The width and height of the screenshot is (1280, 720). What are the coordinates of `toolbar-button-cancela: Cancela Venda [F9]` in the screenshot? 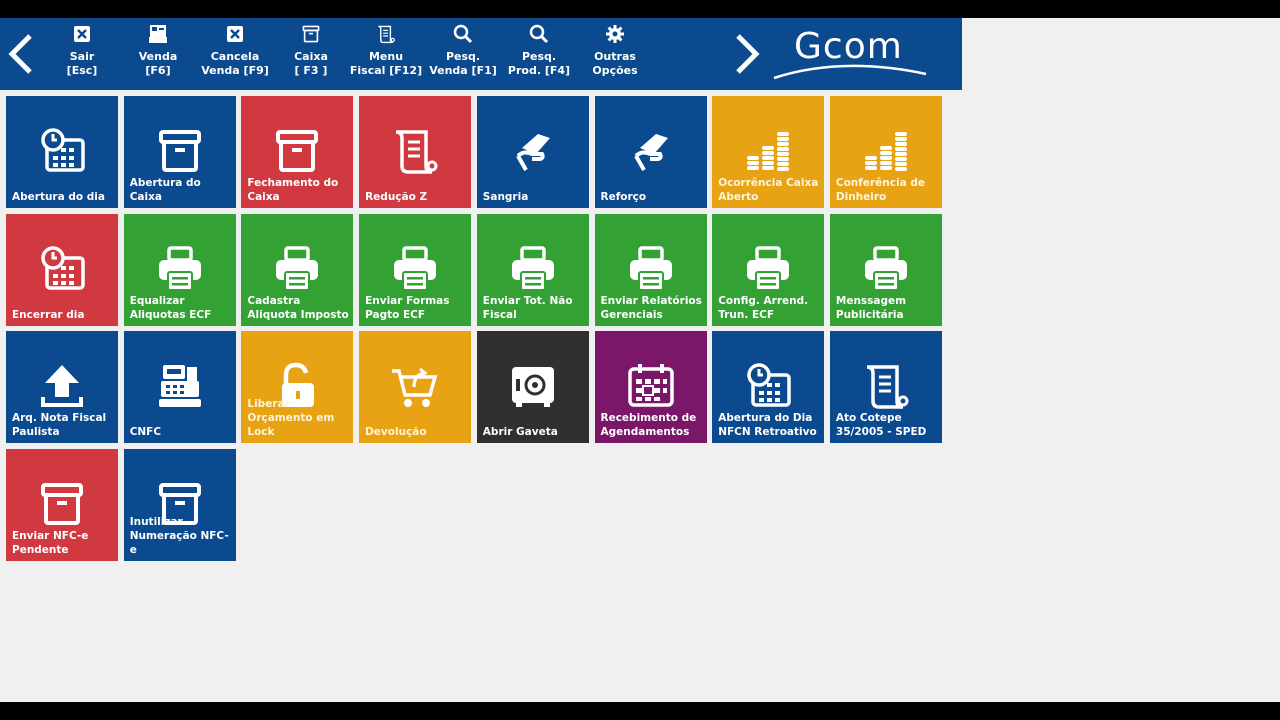 It's located at (235, 54).